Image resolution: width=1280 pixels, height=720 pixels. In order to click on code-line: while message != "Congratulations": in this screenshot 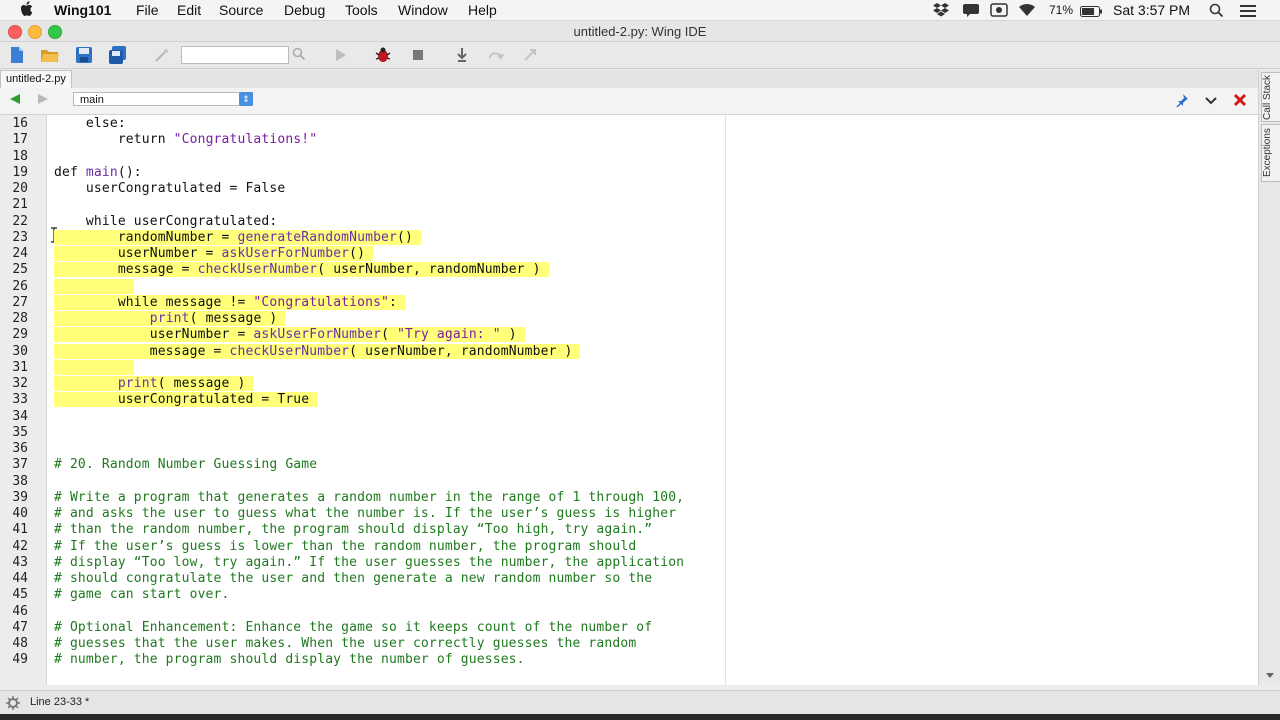, I will do `click(229, 302)`.